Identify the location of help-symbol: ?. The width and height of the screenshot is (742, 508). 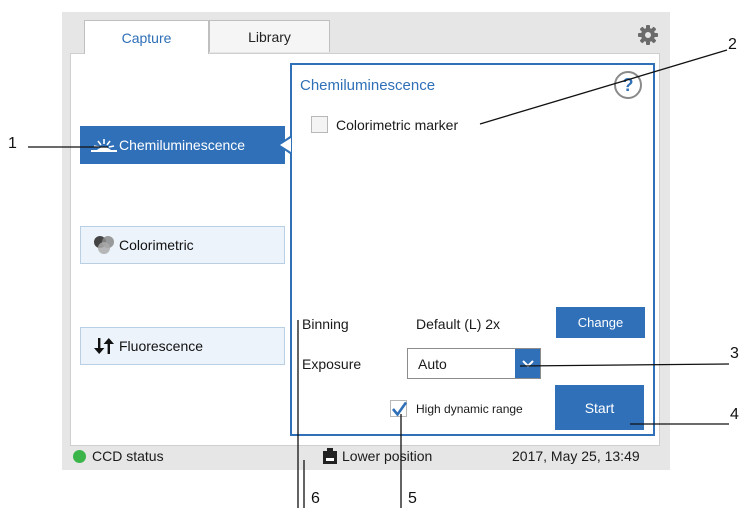
(628, 84).